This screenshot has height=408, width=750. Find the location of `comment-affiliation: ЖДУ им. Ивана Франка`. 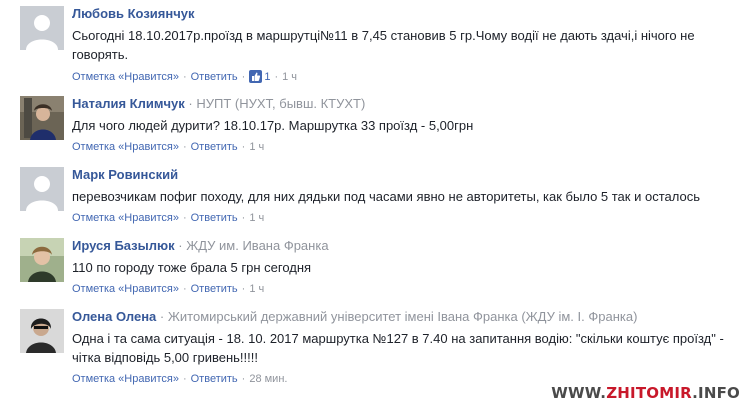

comment-affiliation: ЖДУ им. Ивана Франка is located at coordinates (257, 245).